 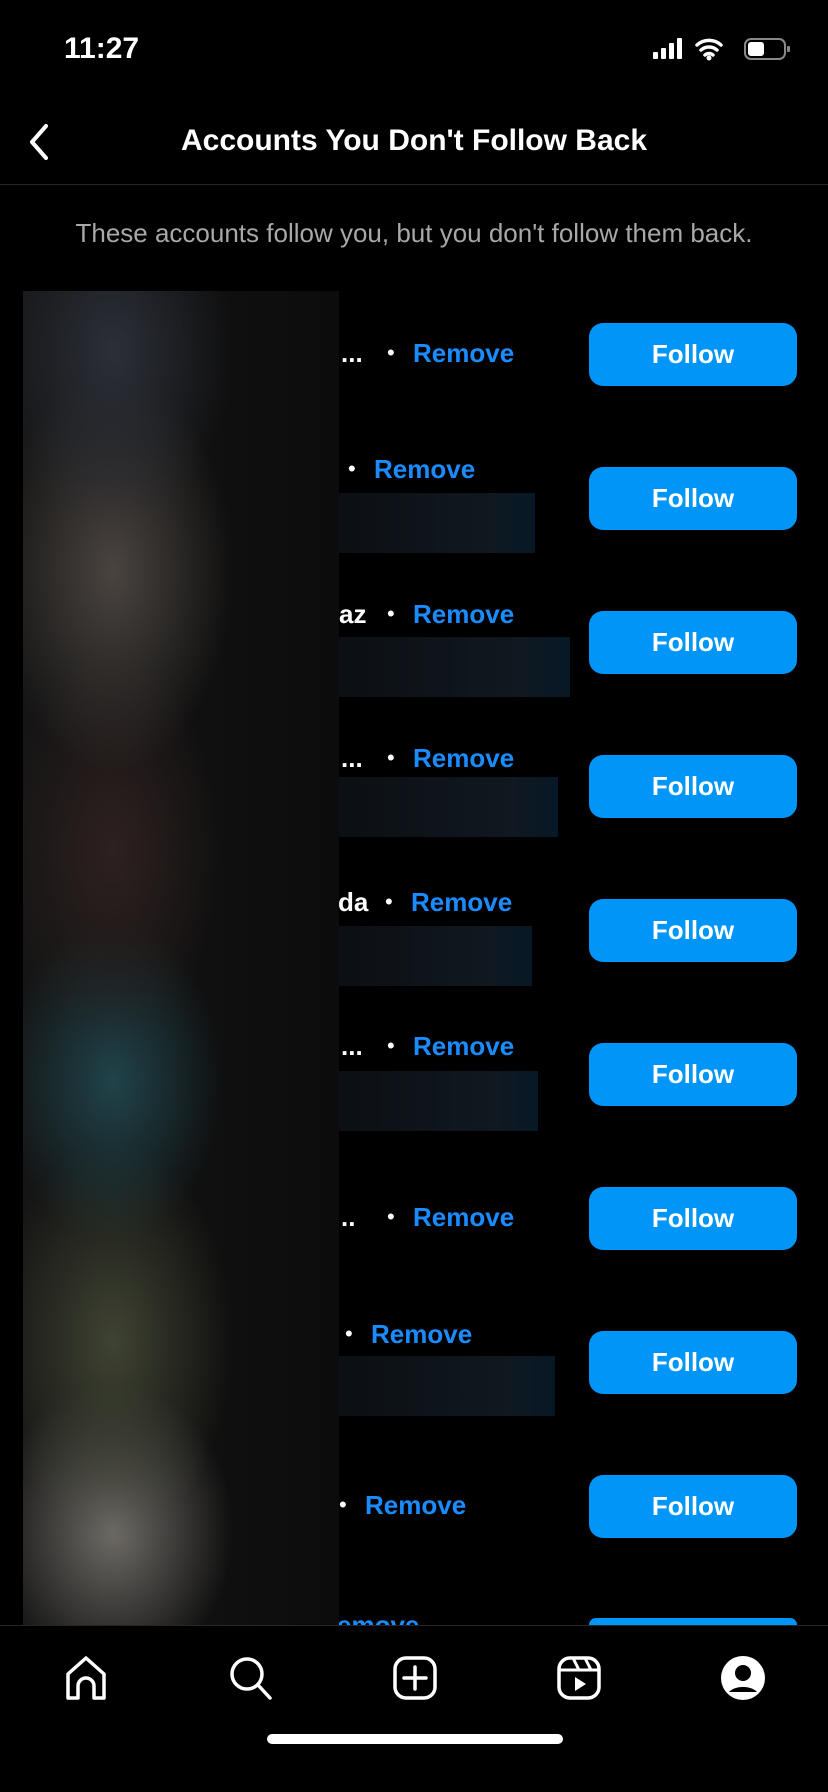 I want to click on follow-button, so click(x=693, y=1621).